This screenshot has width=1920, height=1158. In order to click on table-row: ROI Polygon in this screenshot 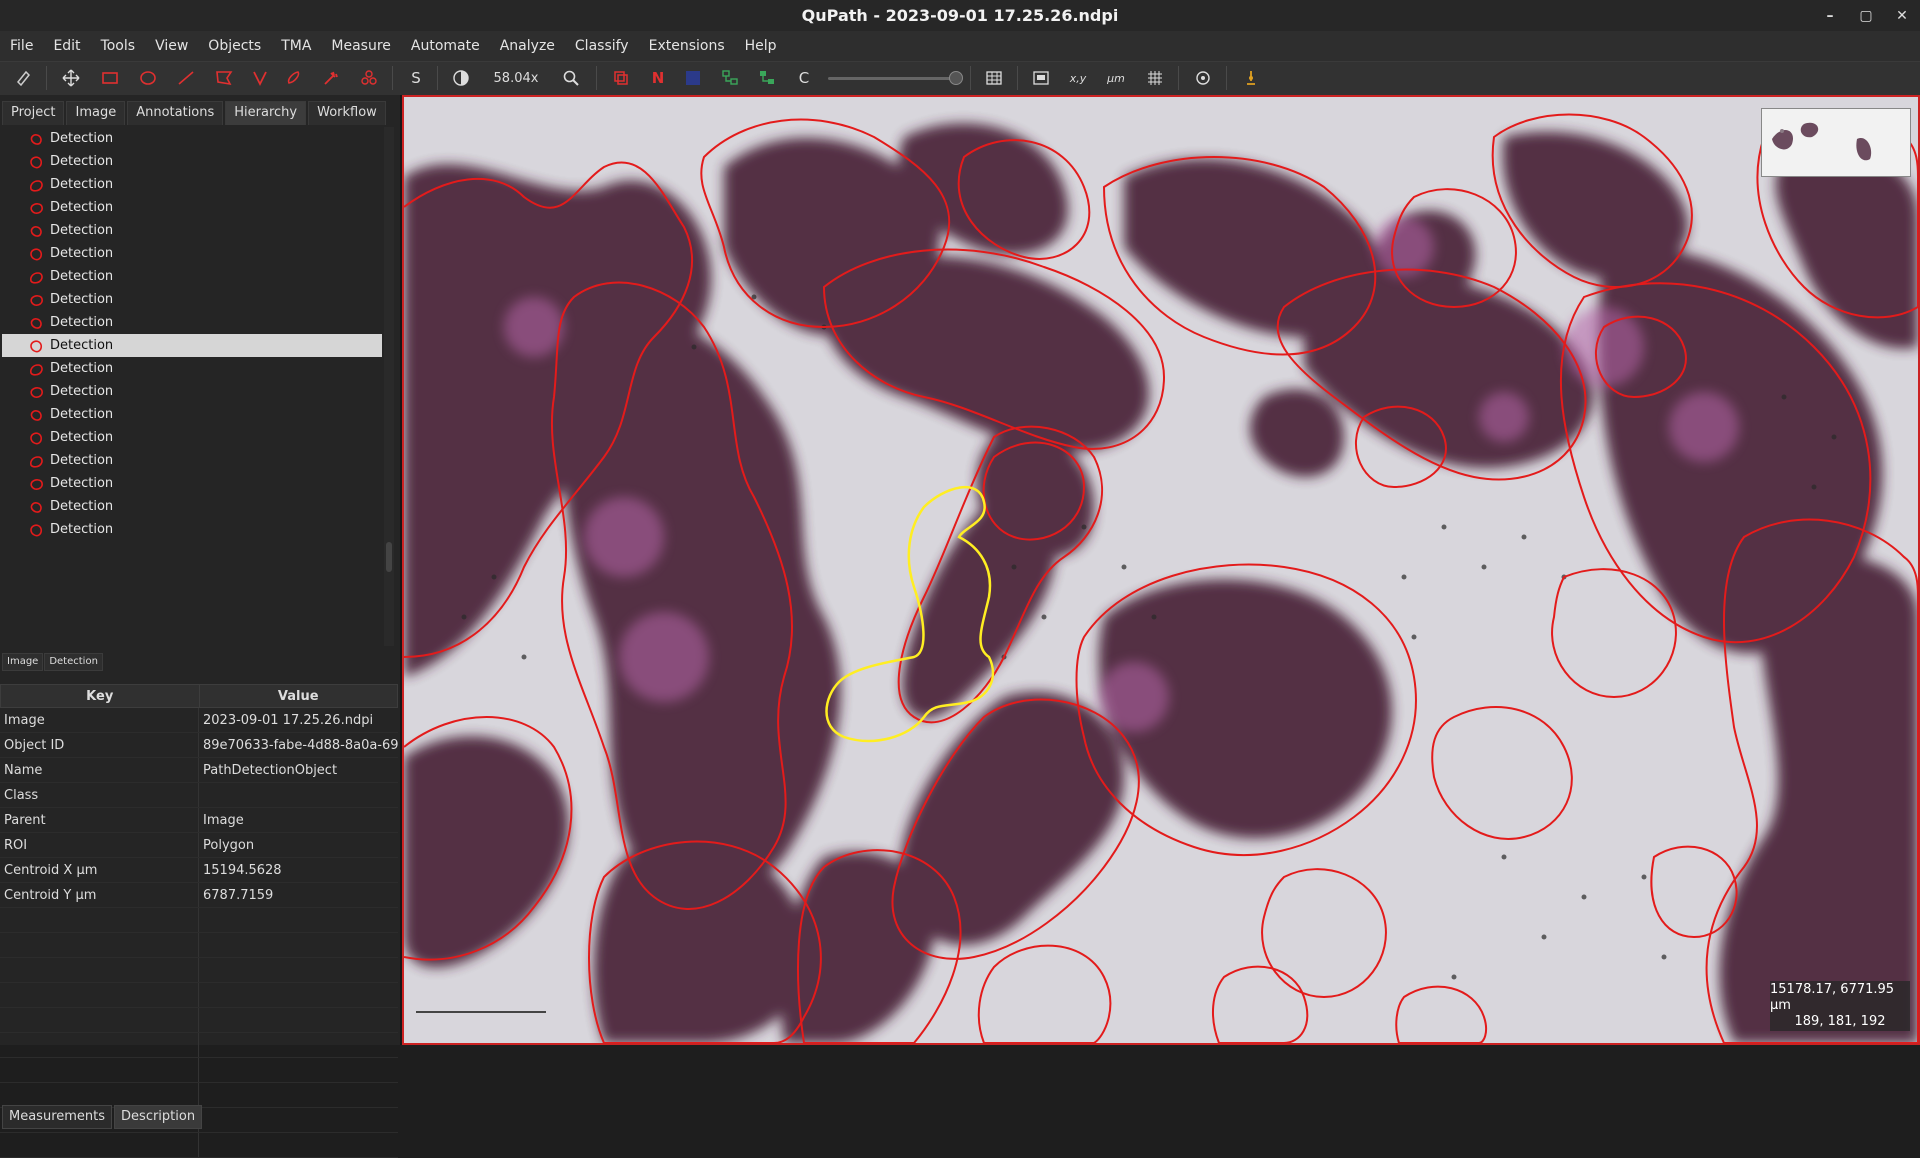, I will do `click(199, 845)`.